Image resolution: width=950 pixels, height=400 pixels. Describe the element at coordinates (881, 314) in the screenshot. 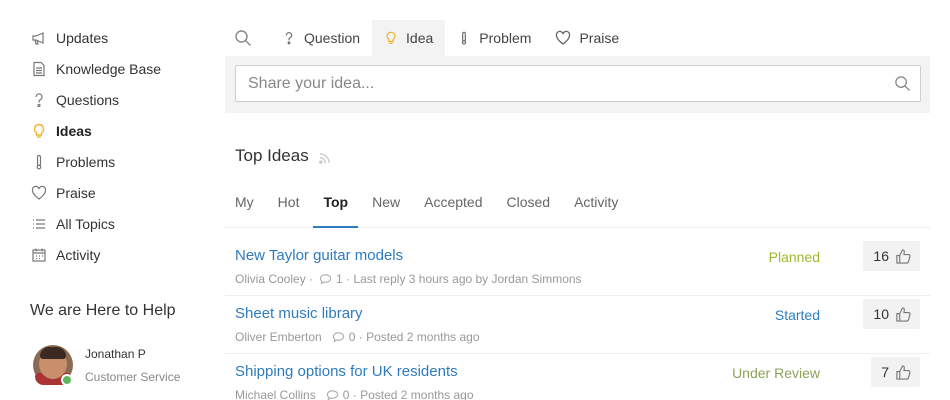

I see `vote-count: 10` at that location.